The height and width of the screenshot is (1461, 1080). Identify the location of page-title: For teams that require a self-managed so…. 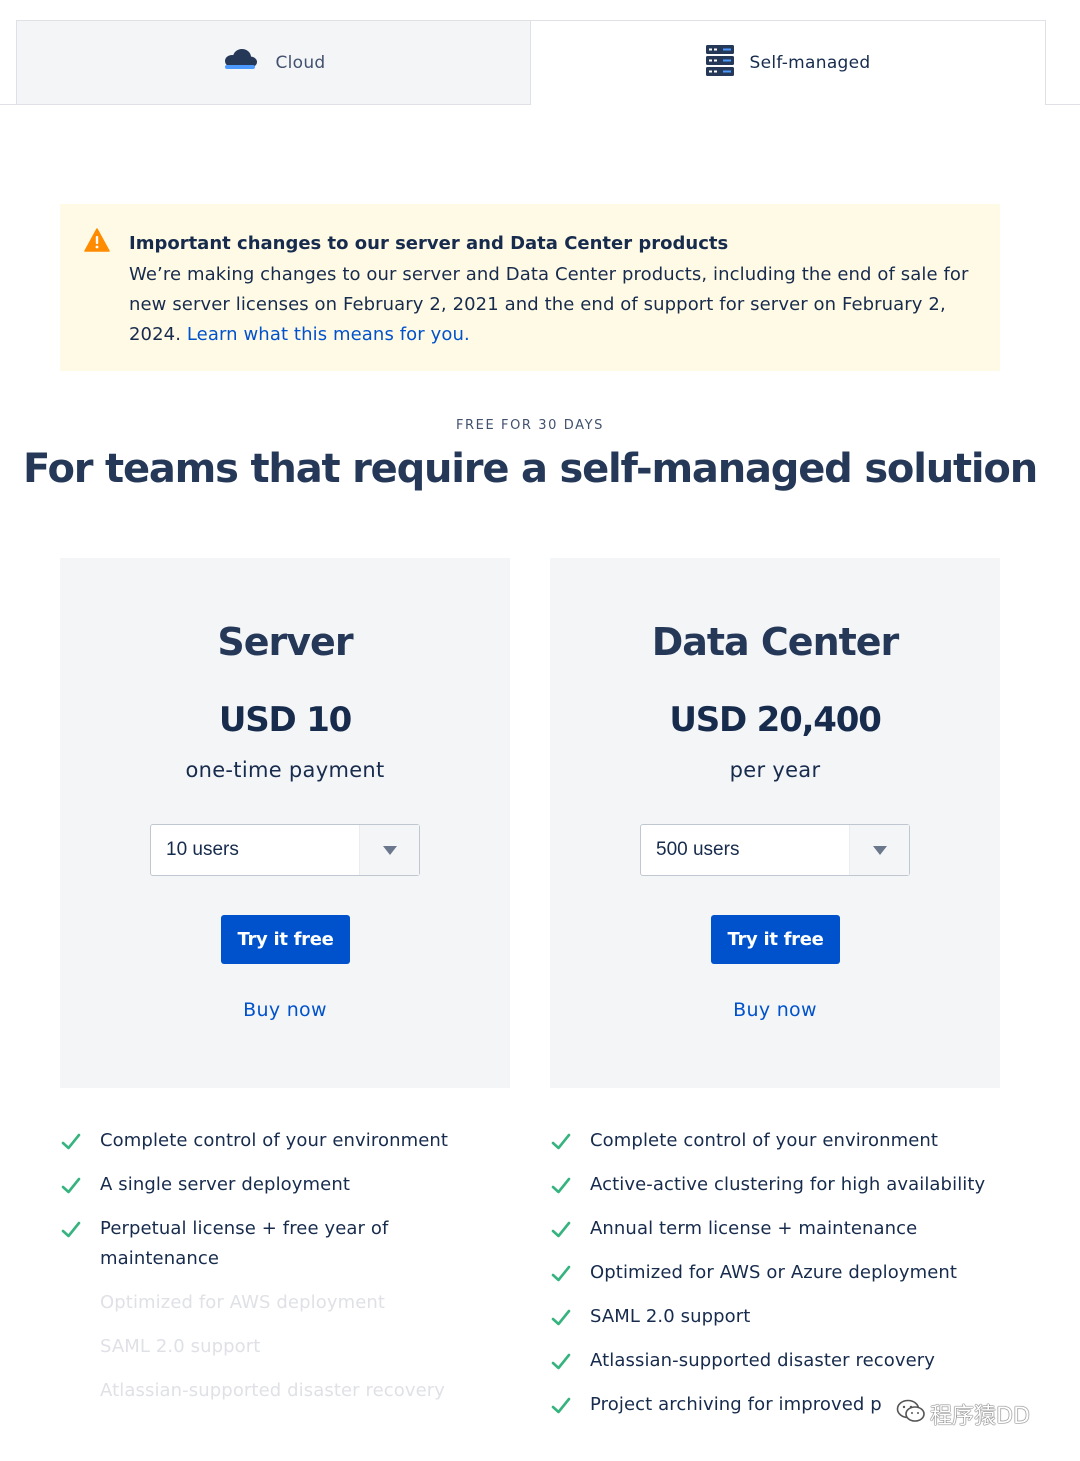
(530, 469).